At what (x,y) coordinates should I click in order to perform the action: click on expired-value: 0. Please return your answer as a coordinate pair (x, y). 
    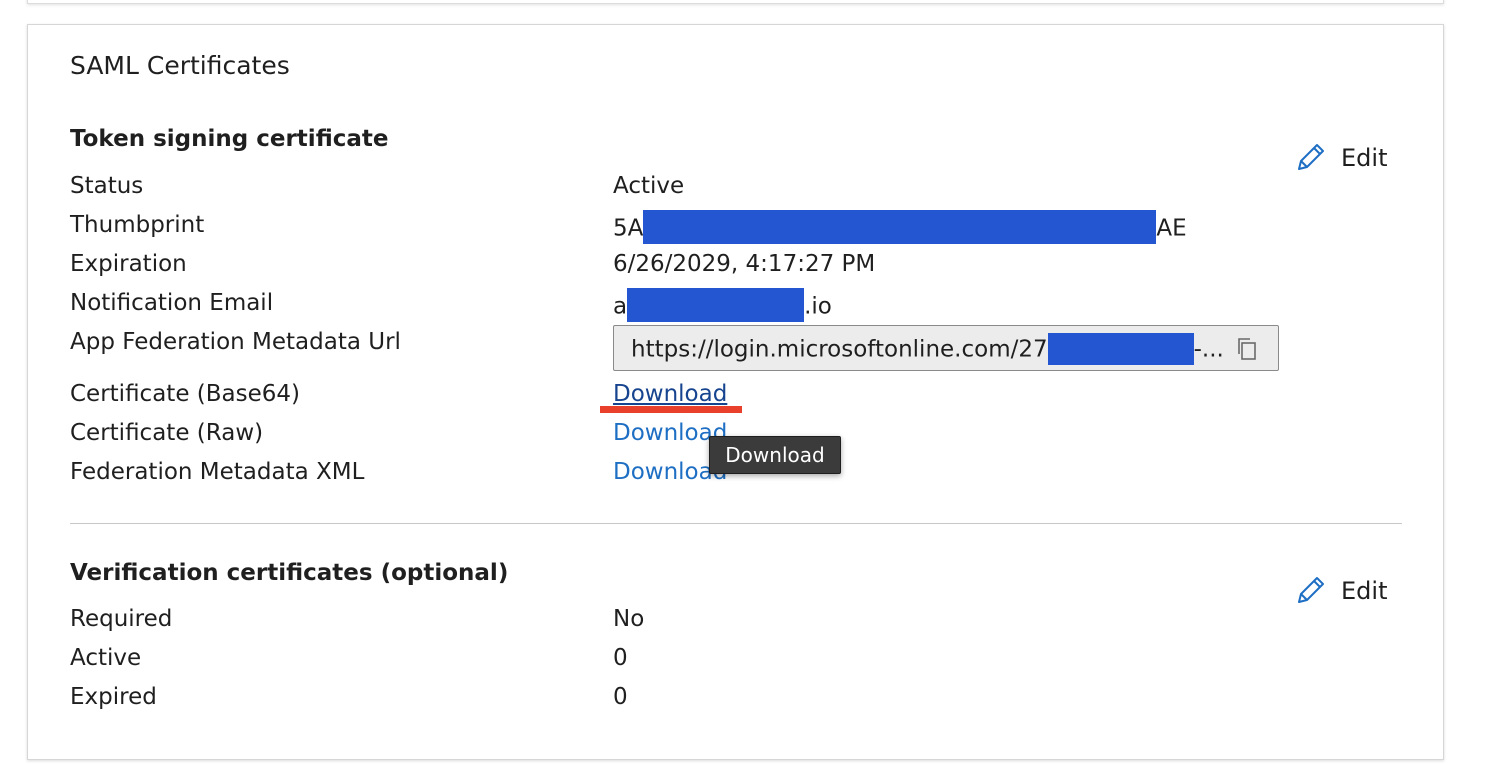
    Looking at the image, I should click on (620, 697).